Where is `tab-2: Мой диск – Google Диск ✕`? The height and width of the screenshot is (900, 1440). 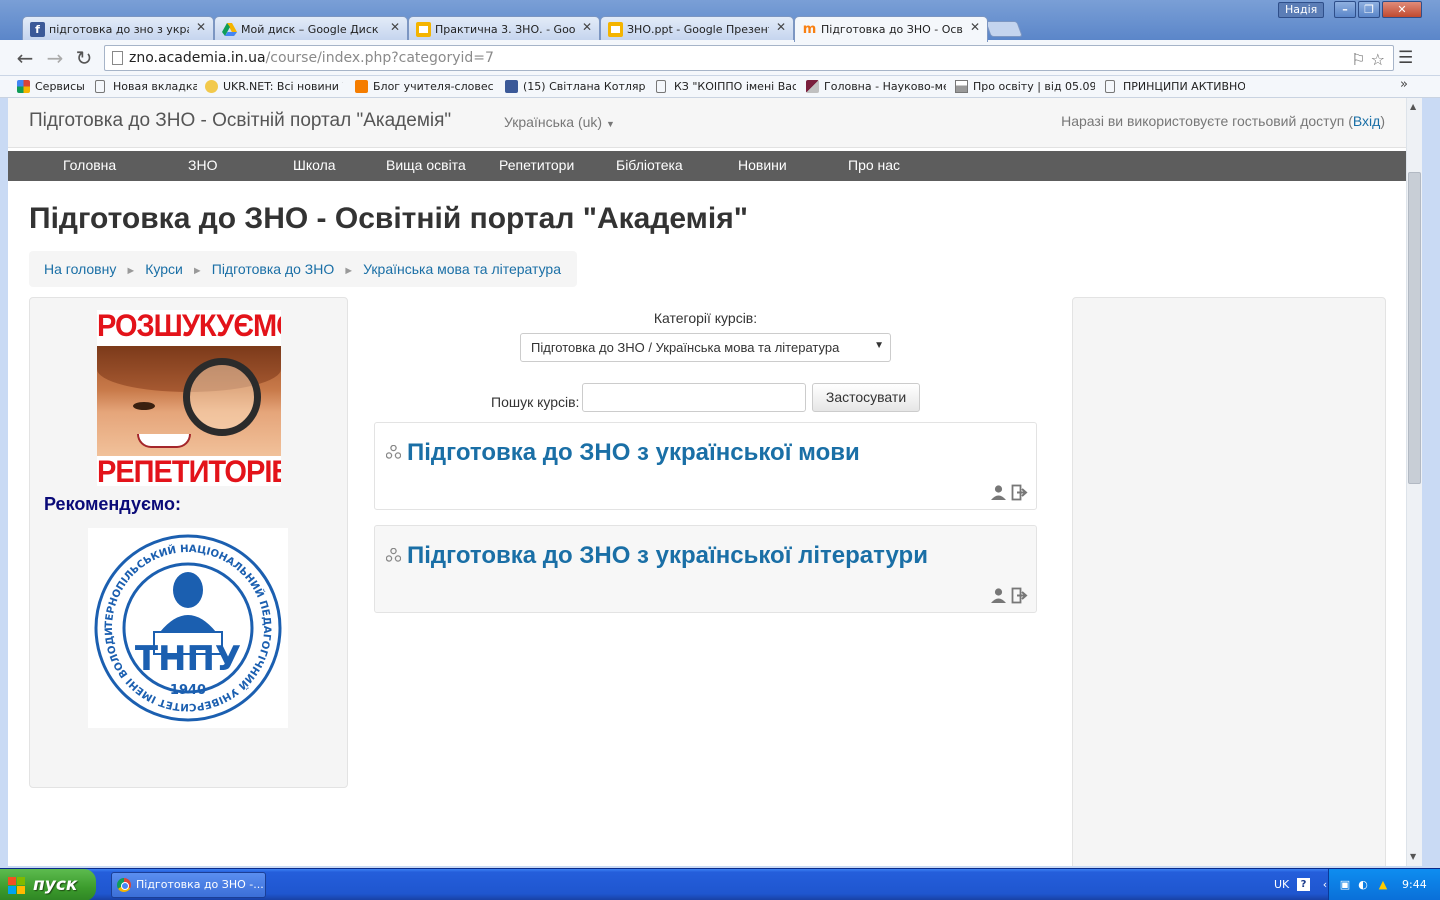 tab-2: Мой диск – Google Диск ✕ is located at coordinates (311, 28).